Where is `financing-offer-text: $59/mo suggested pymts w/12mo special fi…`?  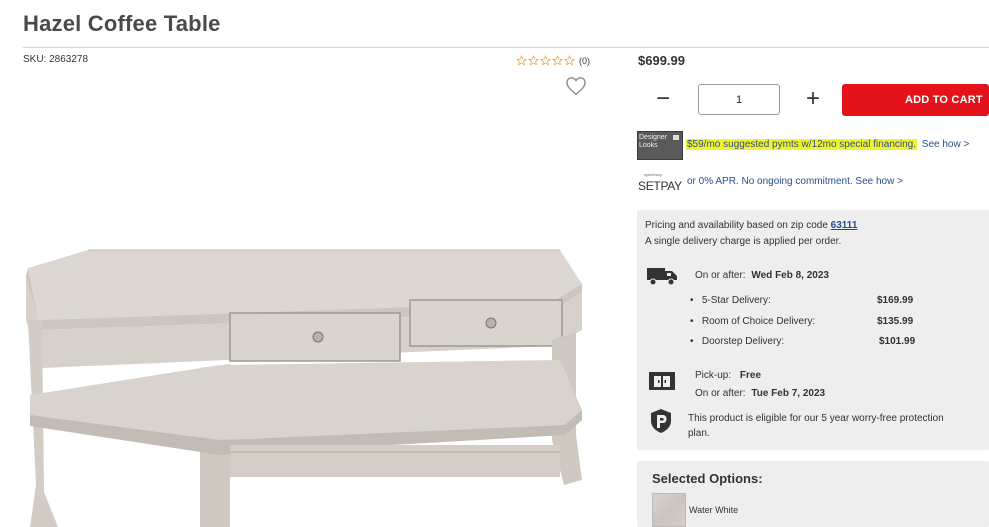 financing-offer-text: $59/mo suggested pymts w/12mo special fi… is located at coordinates (802, 144).